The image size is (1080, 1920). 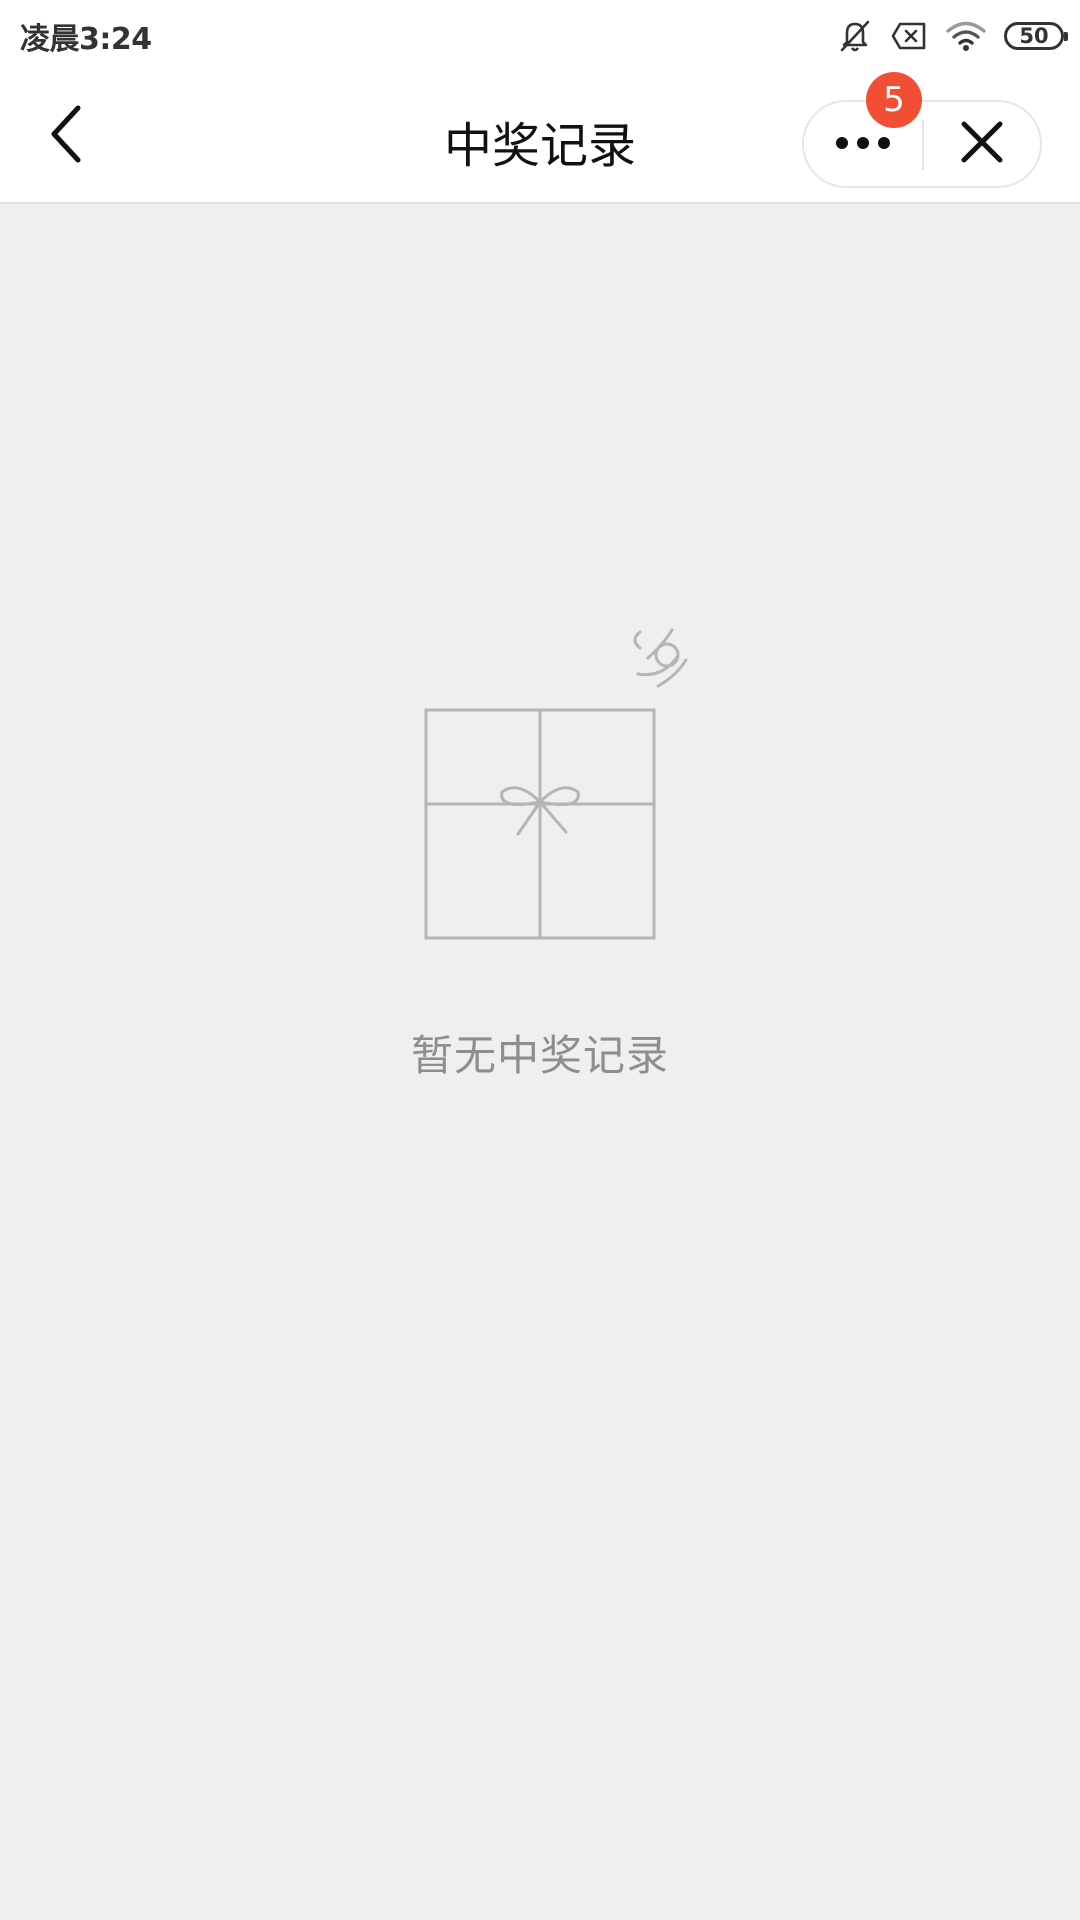 I want to click on battery-level: 50, so click(x=1034, y=36).